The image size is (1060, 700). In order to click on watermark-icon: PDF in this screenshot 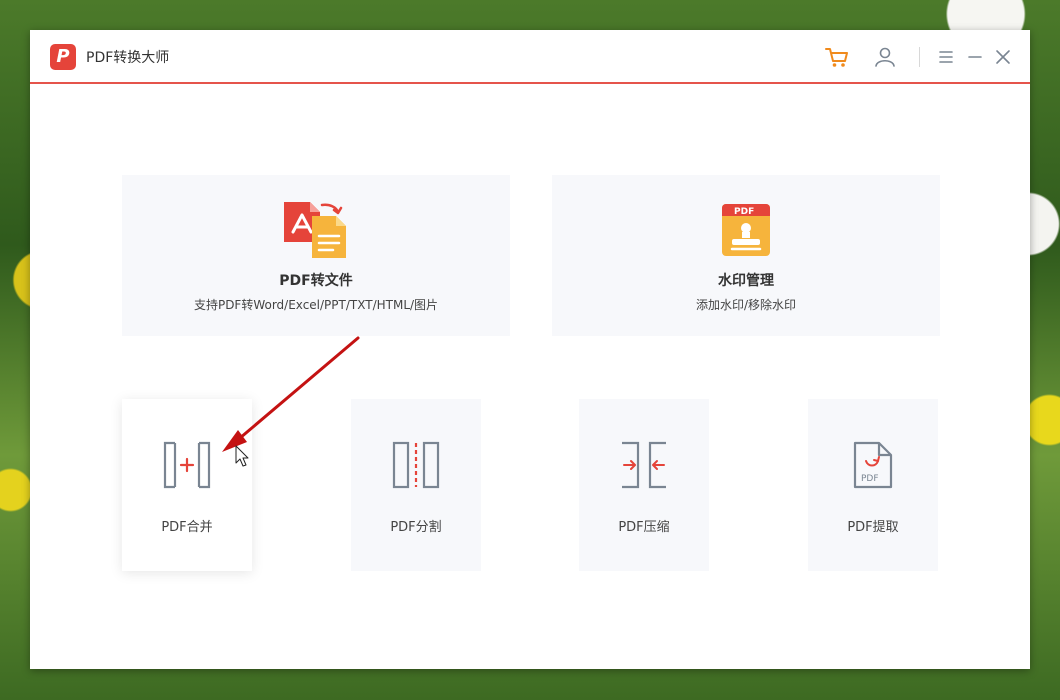, I will do `click(746, 230)`.